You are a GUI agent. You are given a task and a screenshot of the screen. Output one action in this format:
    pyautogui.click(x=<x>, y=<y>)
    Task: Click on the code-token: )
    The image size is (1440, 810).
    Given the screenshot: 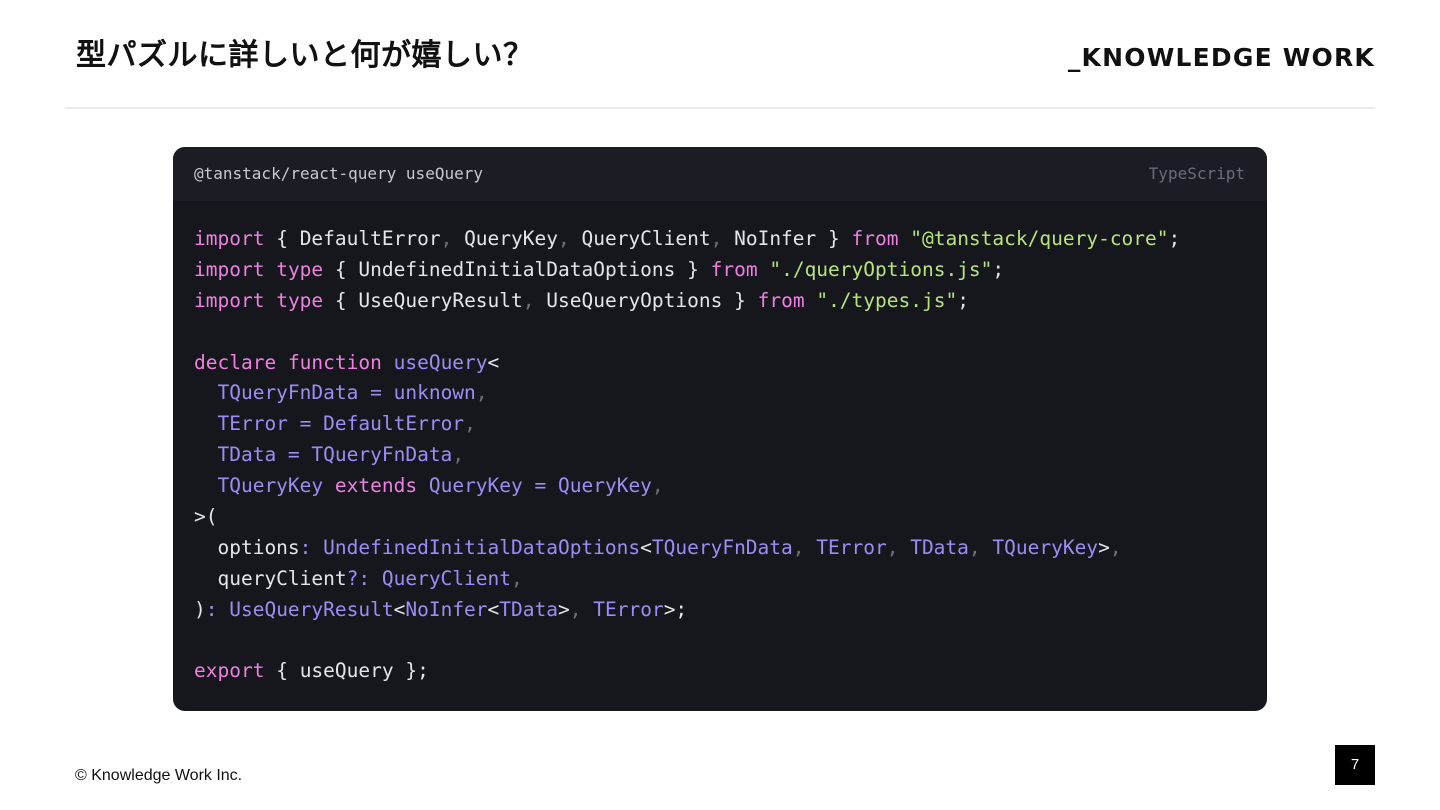 What is the action you would take?
    pyautogui.click(x=200, y=609)
    